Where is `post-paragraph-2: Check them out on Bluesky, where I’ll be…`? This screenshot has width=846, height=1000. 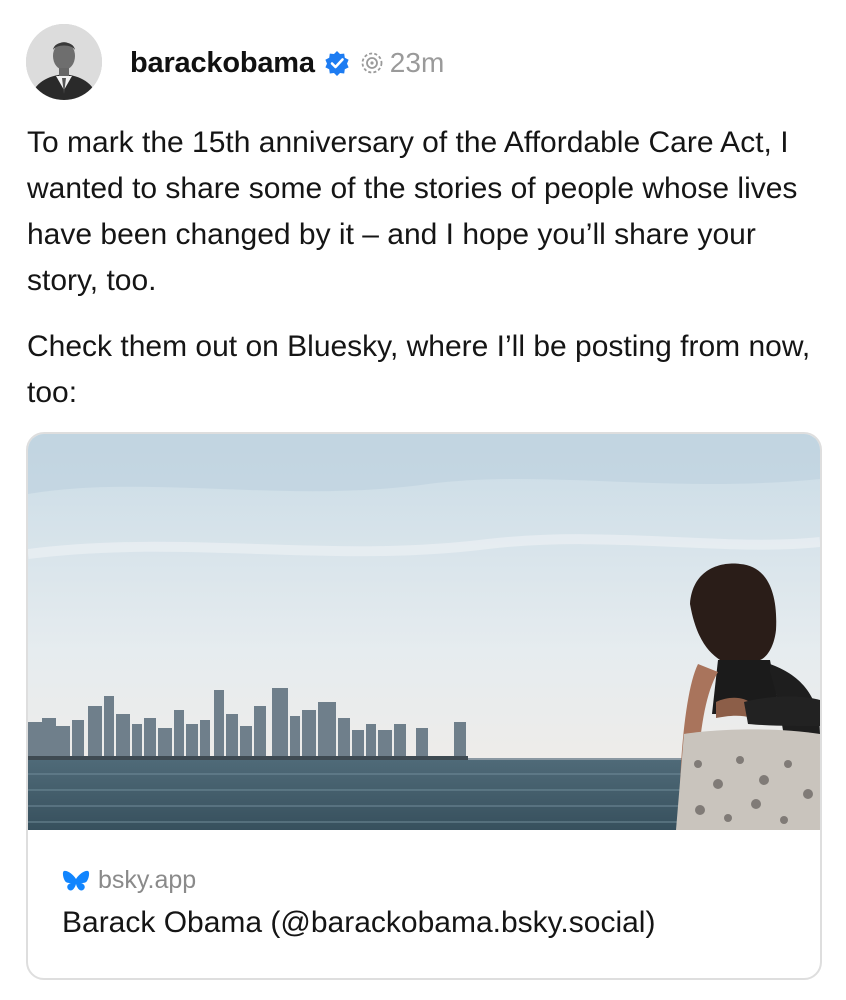 post-paragraph-2: Check them out on Bluesky, where I’ll be… is located at coordinates (419, 369).